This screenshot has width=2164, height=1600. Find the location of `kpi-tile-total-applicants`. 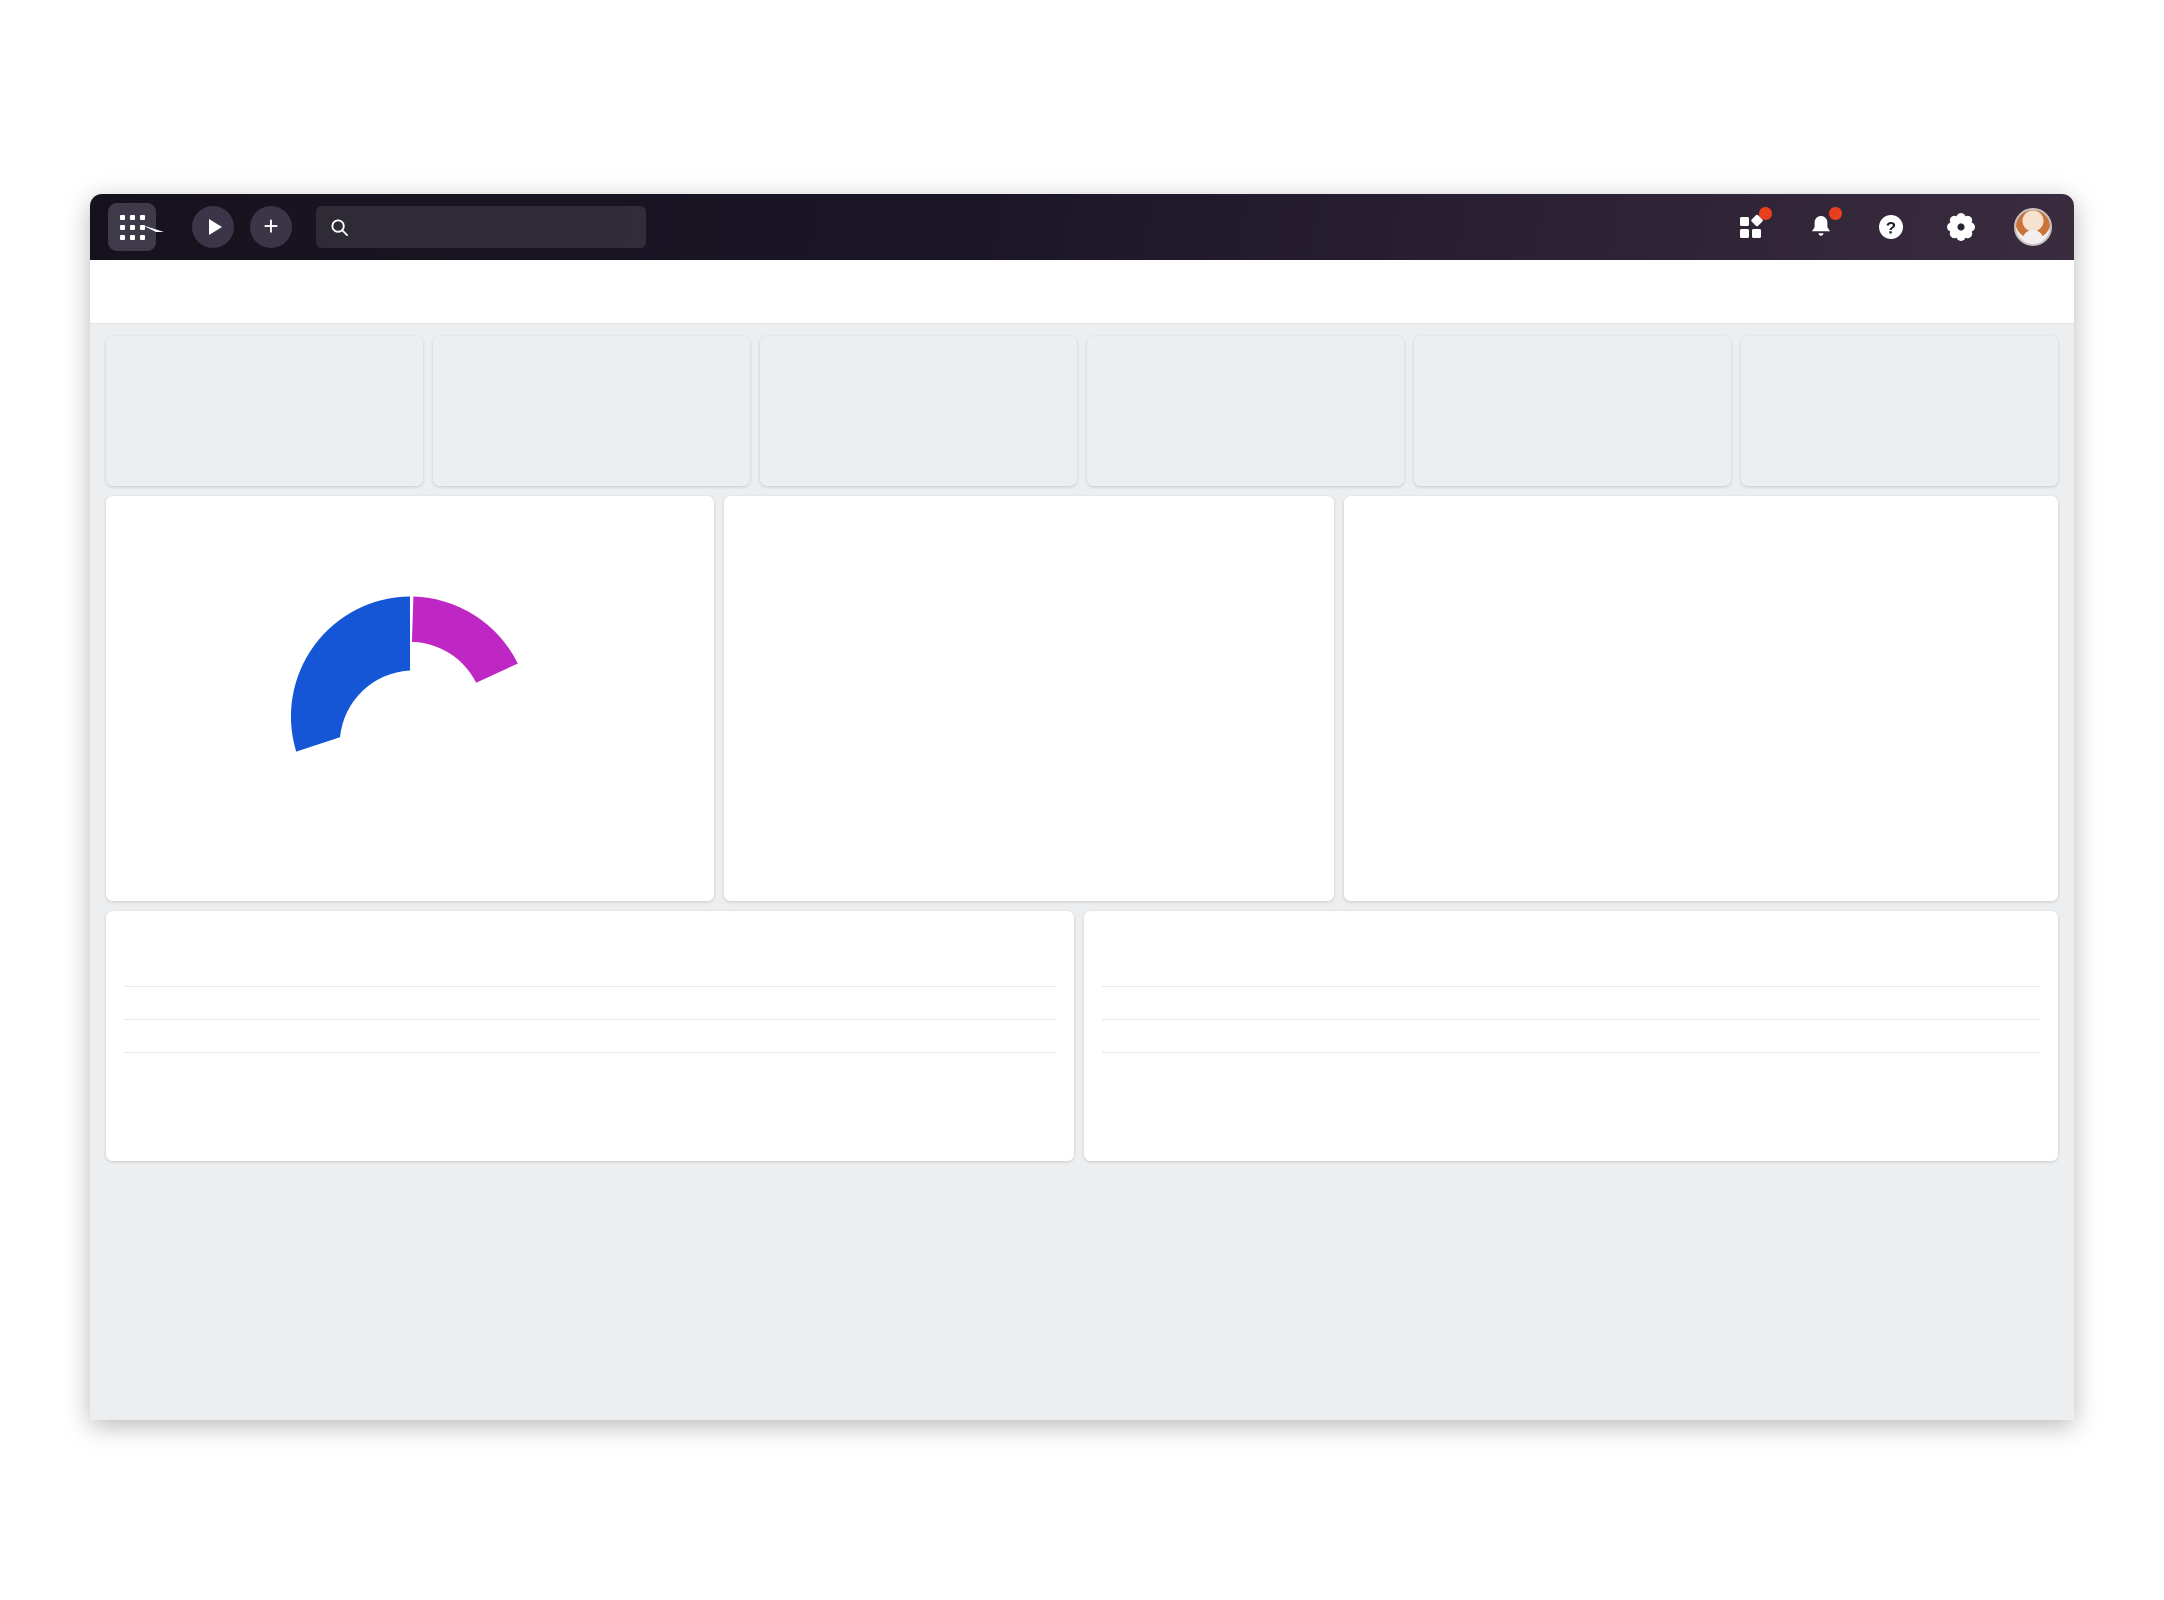

kpi-tile-total-applicants is located at coordinates (591, 411).